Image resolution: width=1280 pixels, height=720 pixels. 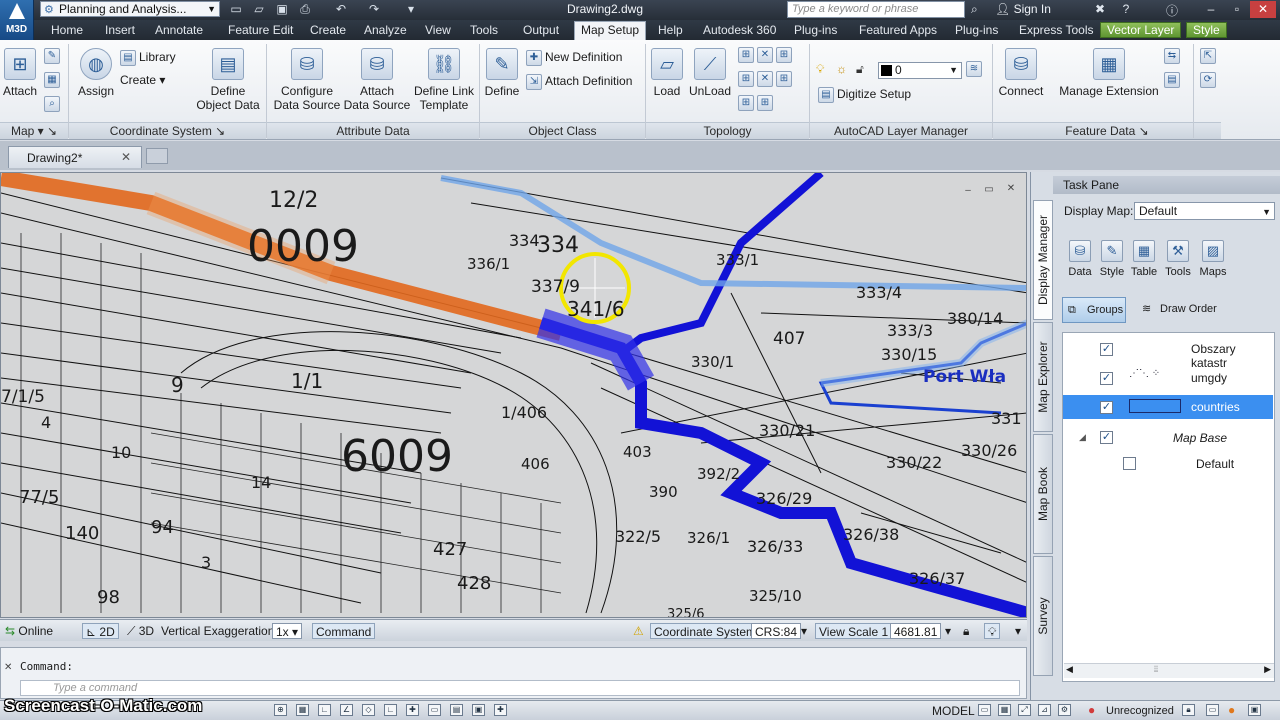 What do you see at coordinates (411, 9) in the screenshot?
I see `qat-dropdown-icon: ▾` at bounding box center [411, 9].